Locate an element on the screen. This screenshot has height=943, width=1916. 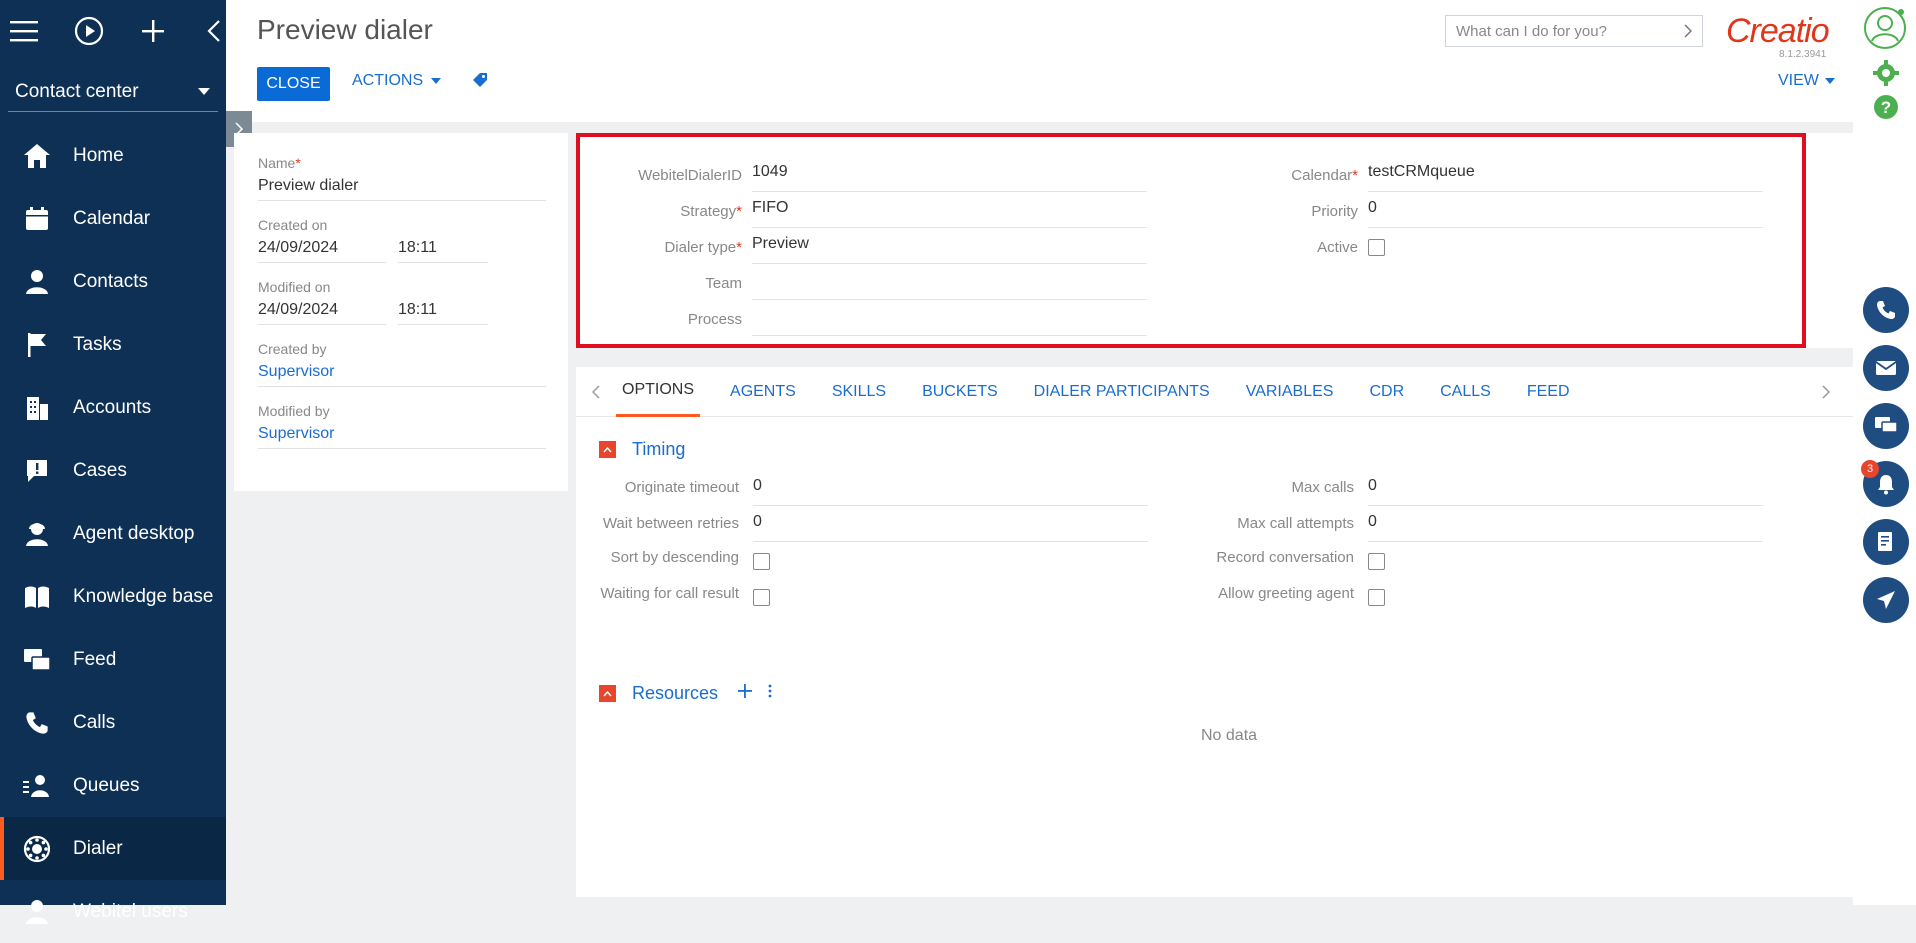
highlight-frame is located at coordinates (1191, 240).